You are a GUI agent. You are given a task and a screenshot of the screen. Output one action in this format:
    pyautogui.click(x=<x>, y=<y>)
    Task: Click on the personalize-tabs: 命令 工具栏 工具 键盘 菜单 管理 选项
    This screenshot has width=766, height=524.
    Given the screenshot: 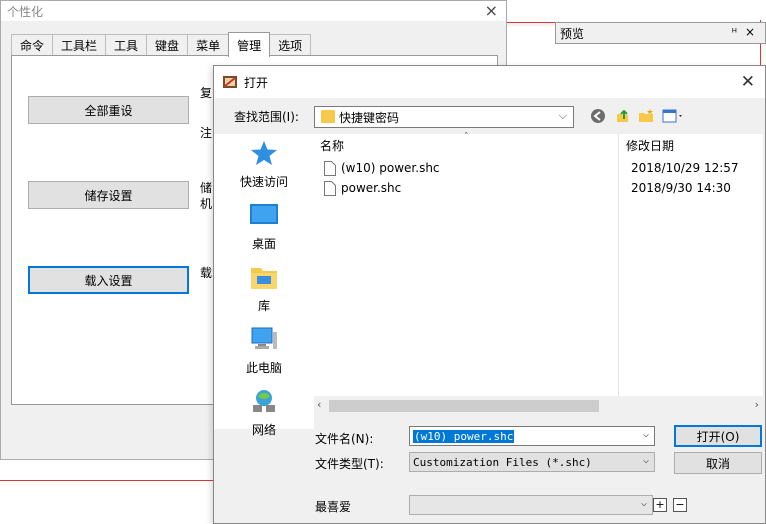 What is the action you would take?
    pyautogui.click(x=161, y=44)
    